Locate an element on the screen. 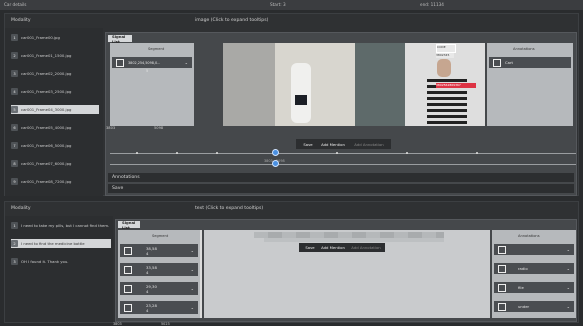  timeline-handle-start is located at coordinates (275, 152).